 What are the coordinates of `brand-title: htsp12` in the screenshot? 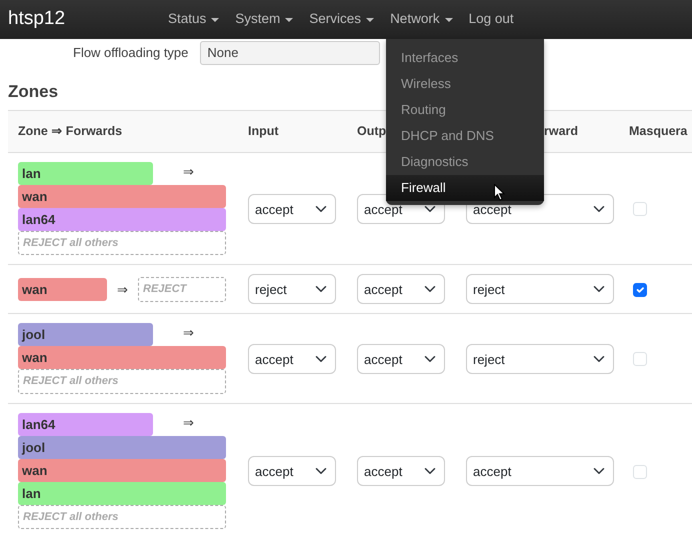 It's located at (80, 19).